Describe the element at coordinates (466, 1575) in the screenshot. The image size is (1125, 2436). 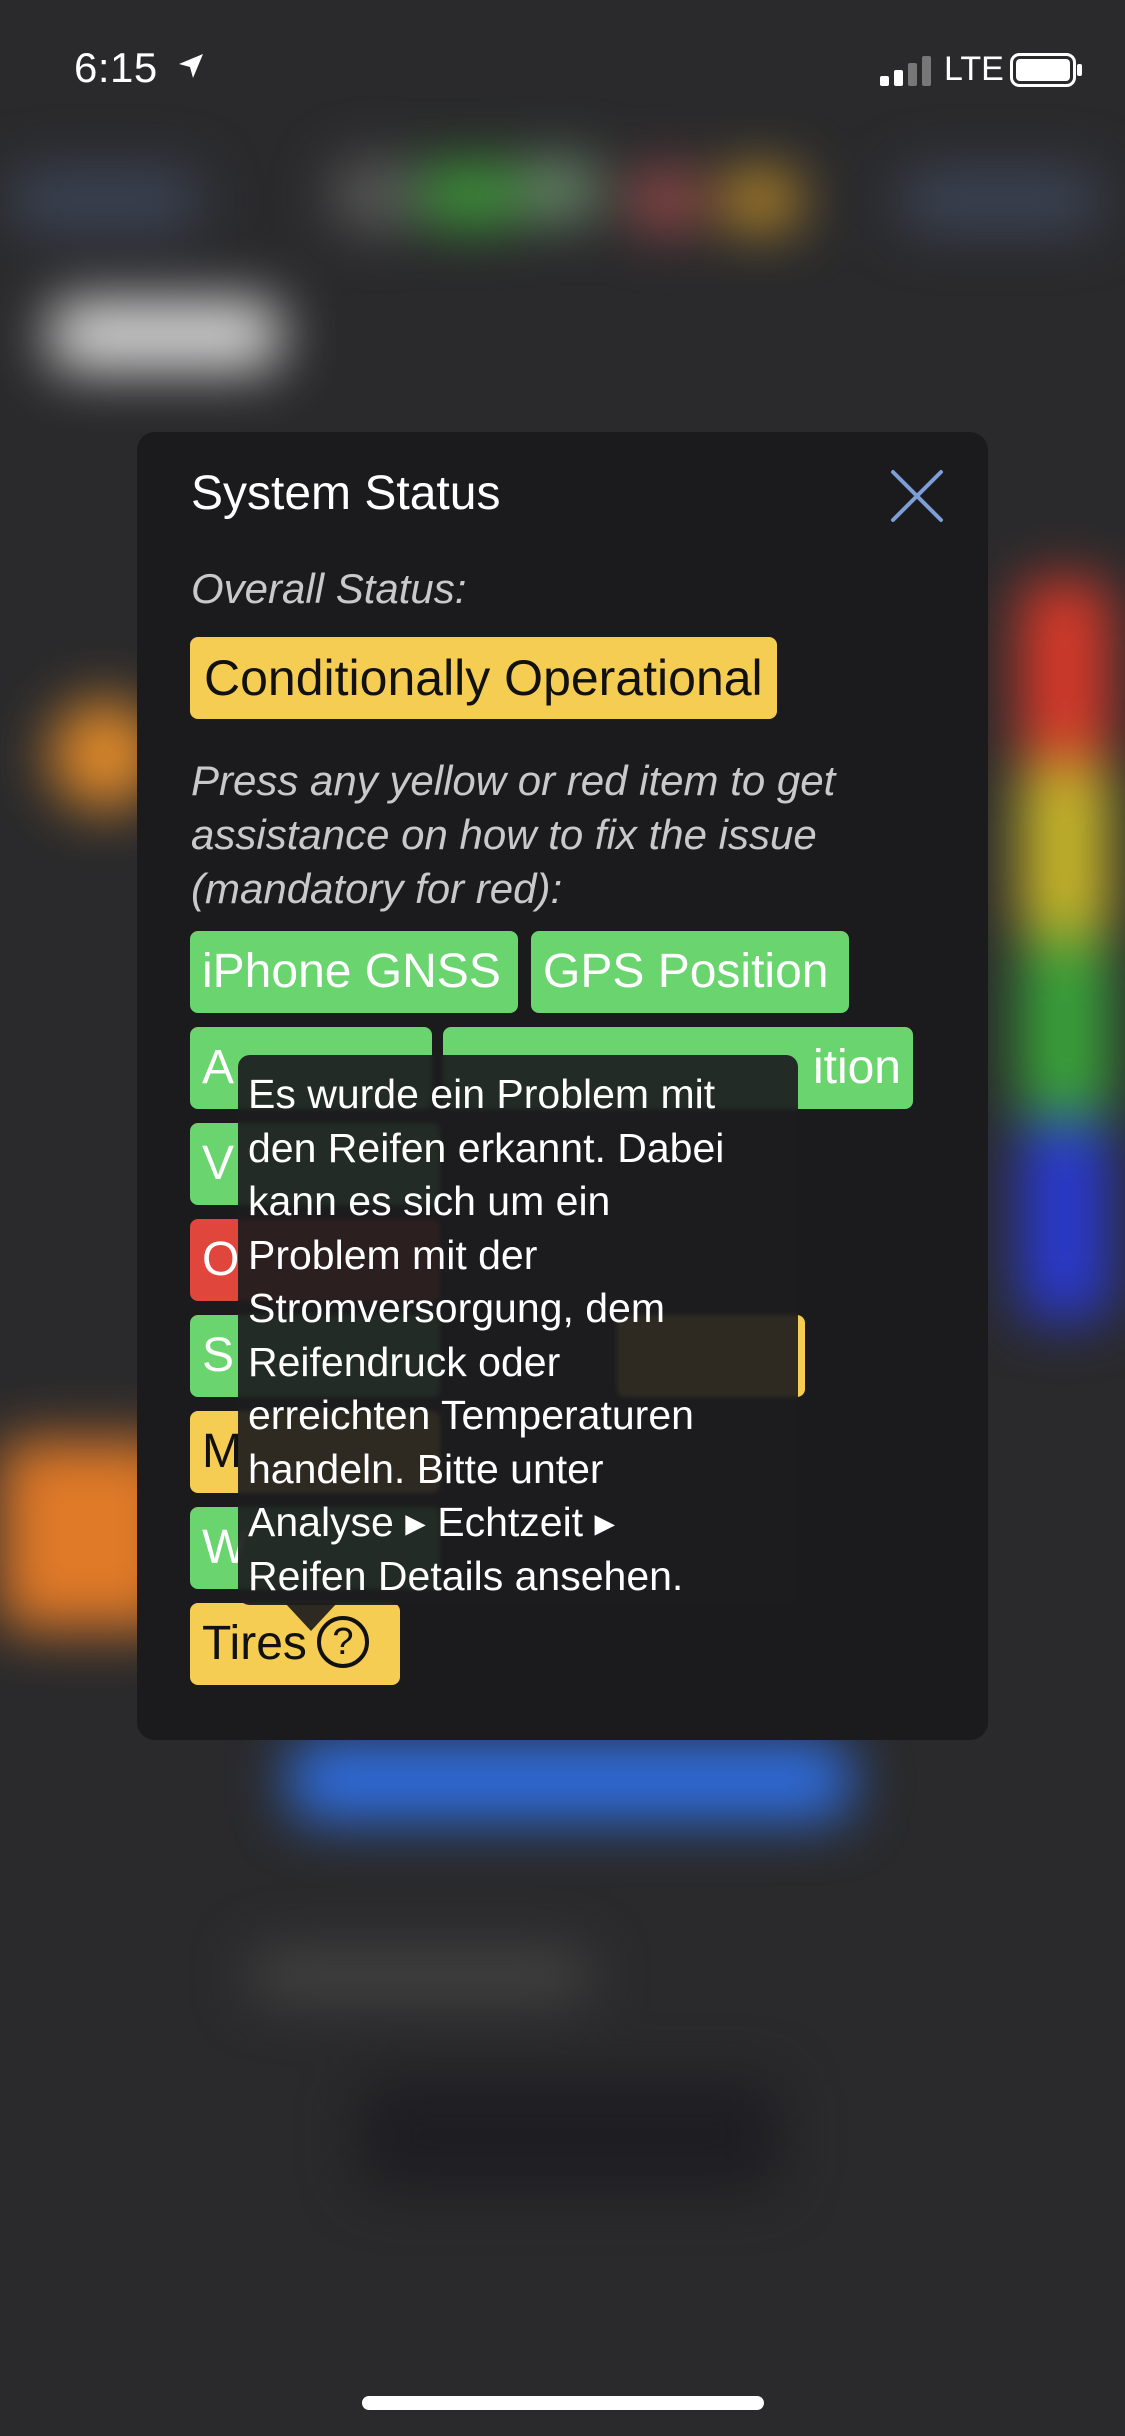
I see `tooltip-line: Reifen Details ansehen.` at that location.